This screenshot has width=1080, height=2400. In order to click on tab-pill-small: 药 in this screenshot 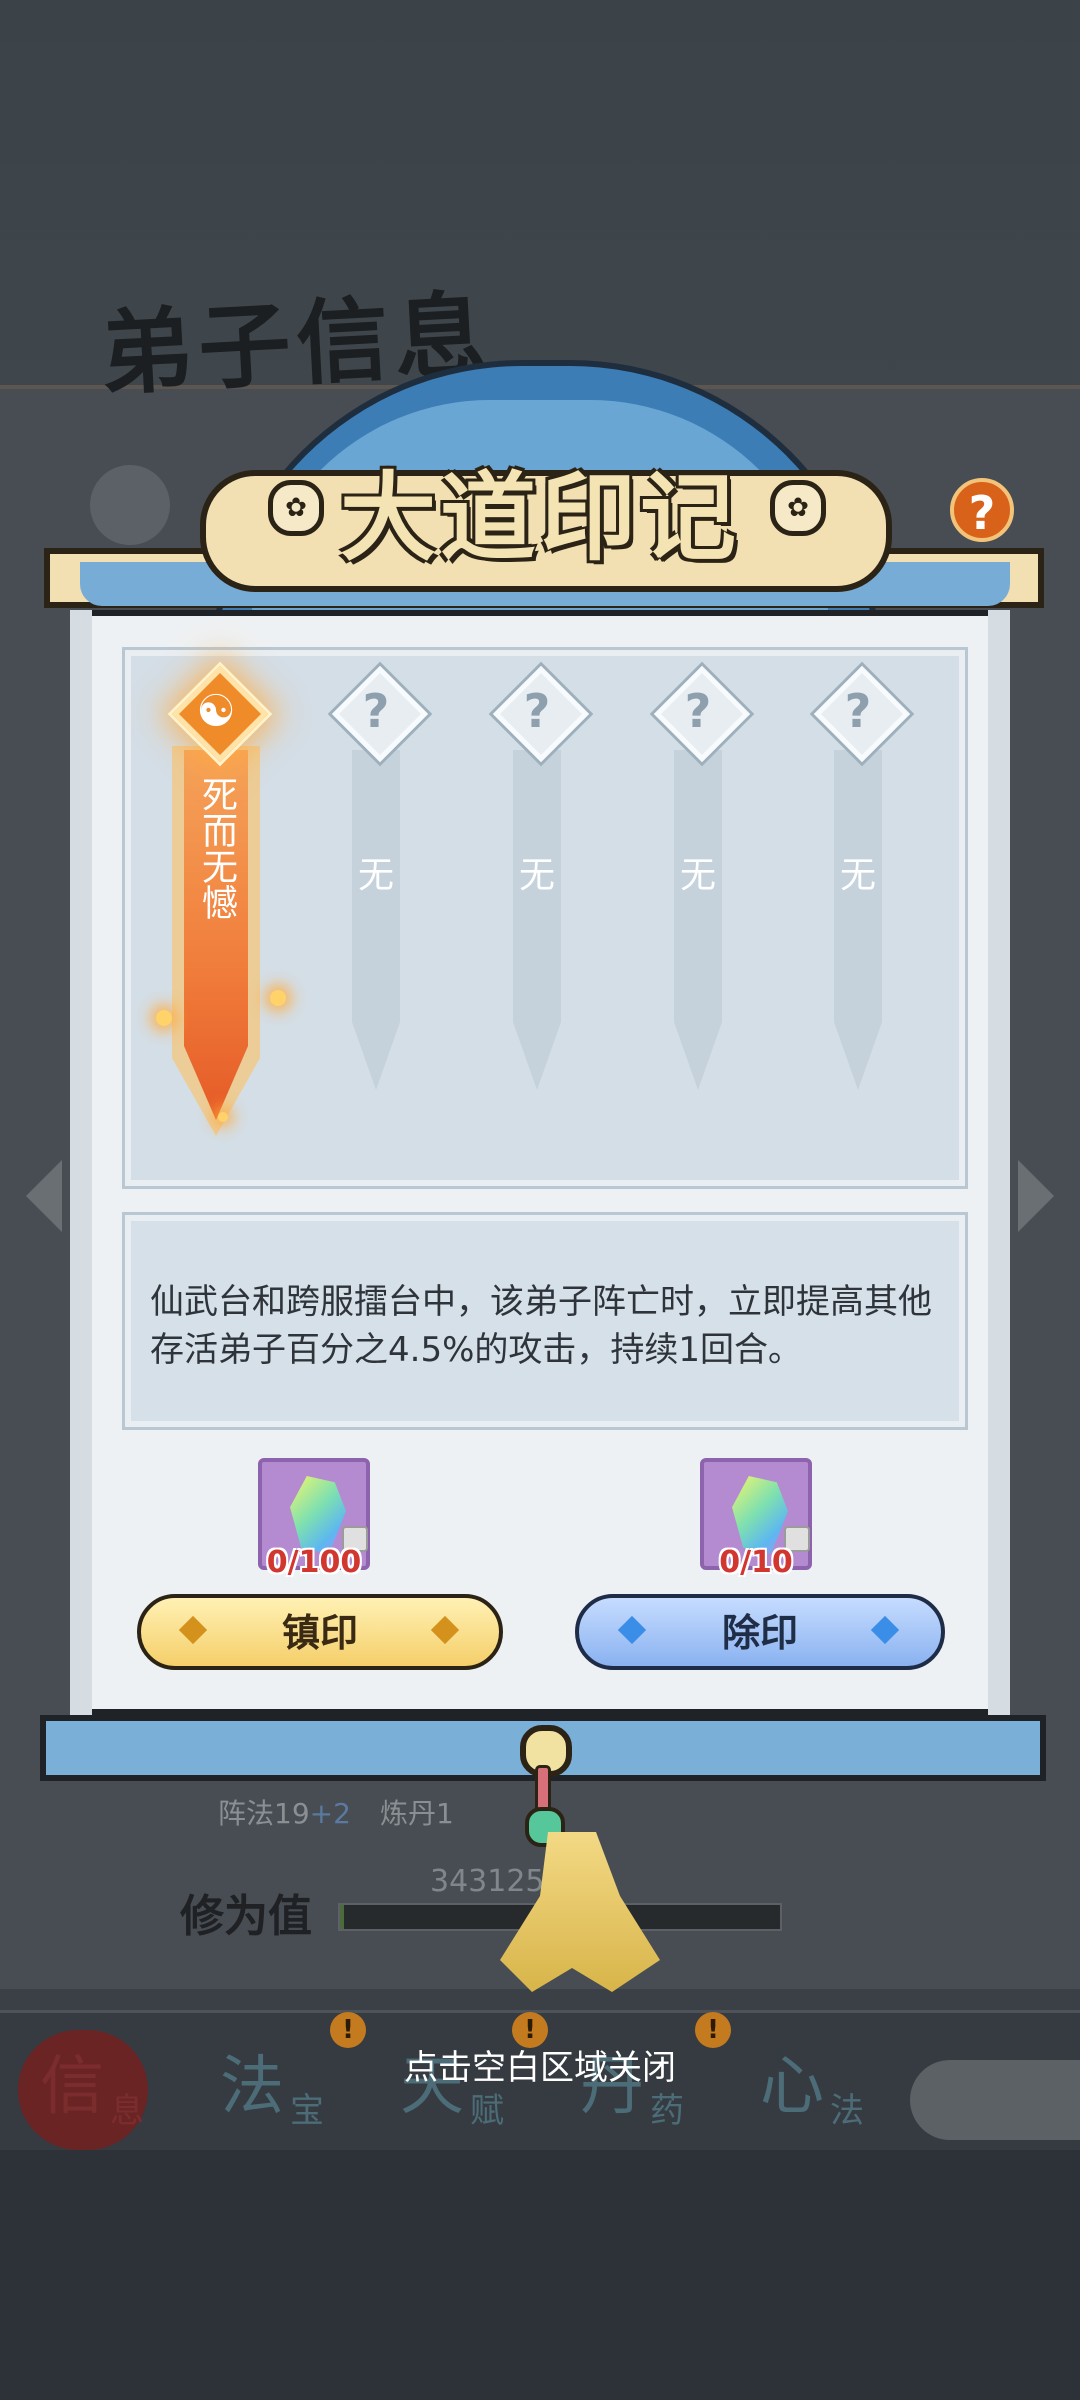, I will do `click(667, 2111)`.